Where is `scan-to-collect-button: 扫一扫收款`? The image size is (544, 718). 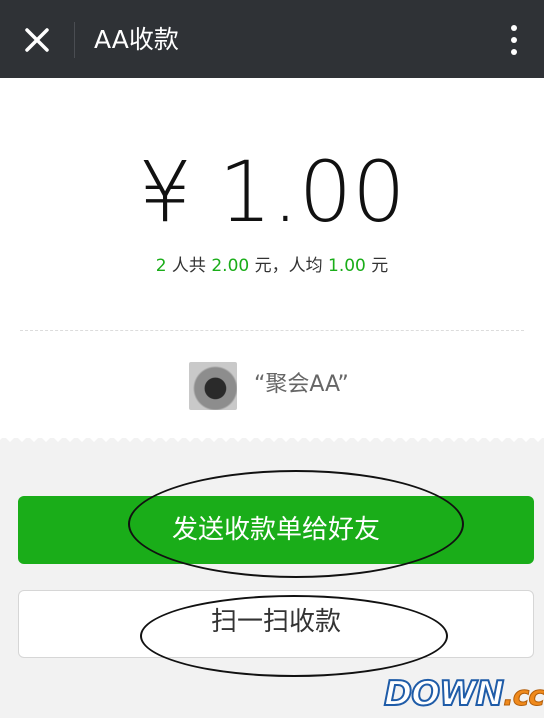 scan-to-collect-button: 扫一扫收款 is located at coordinates (276, 624).